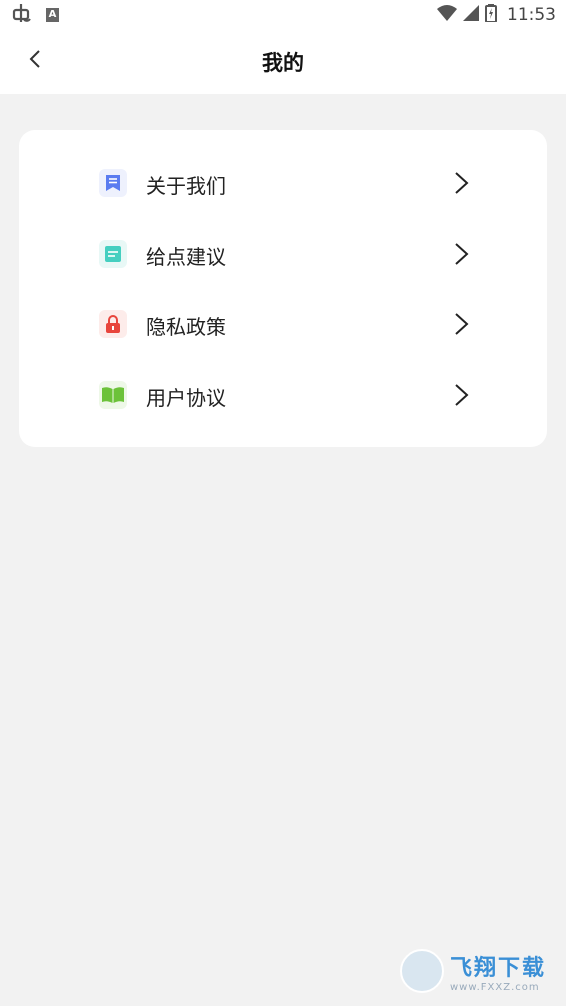 The width and height of the screenshot is (566, 1006). Describe the element at coordinates (422, 971) in the screenshot. I see `watermark-logo-icon` at that location.